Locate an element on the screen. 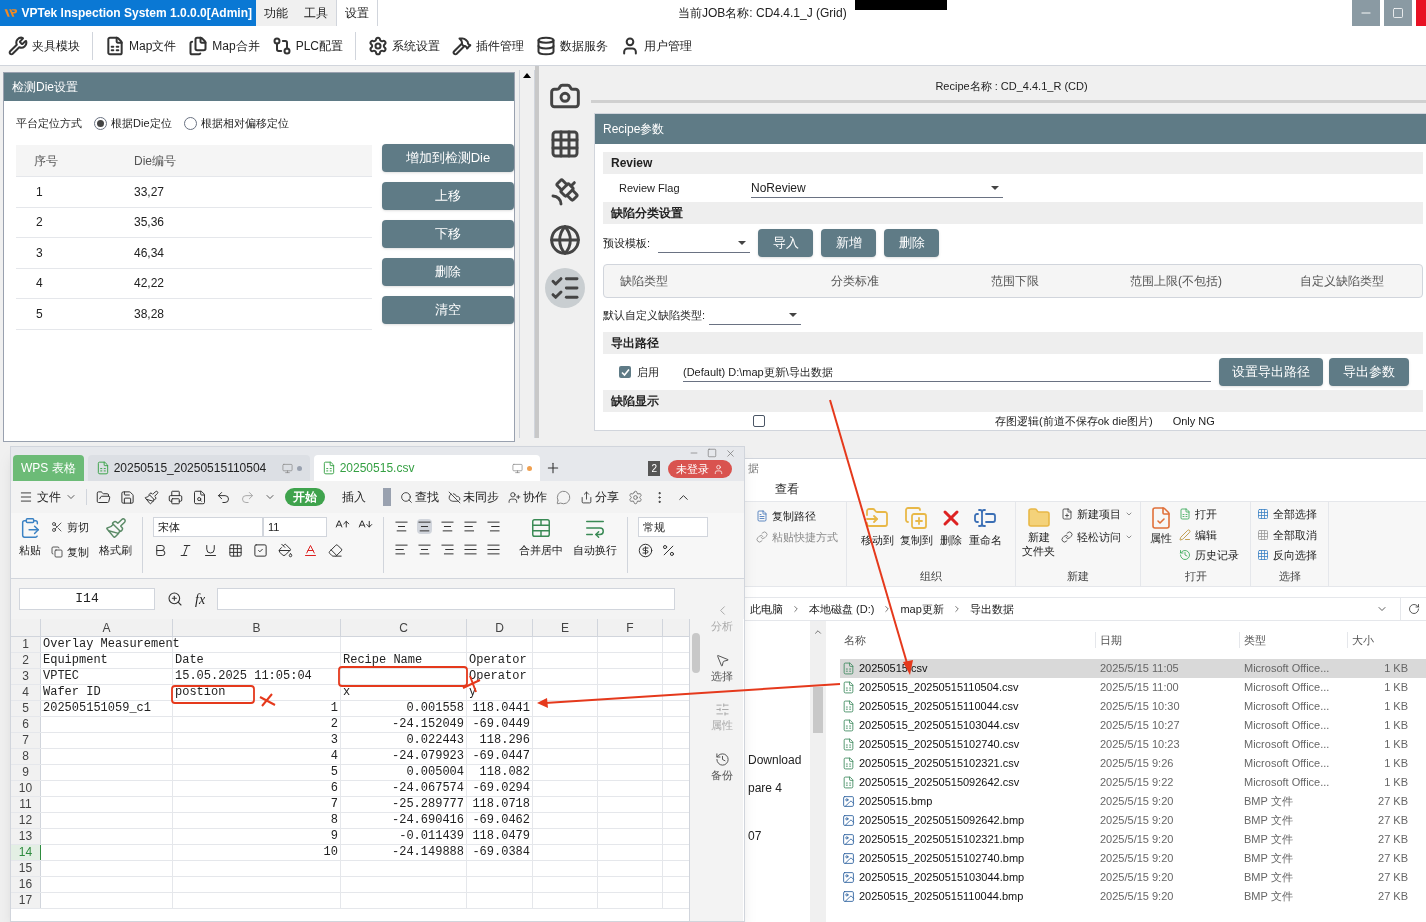 This screenshot has height=922, width=1426. document-tab: 20250515.csv is located at coordinates (426, 468).